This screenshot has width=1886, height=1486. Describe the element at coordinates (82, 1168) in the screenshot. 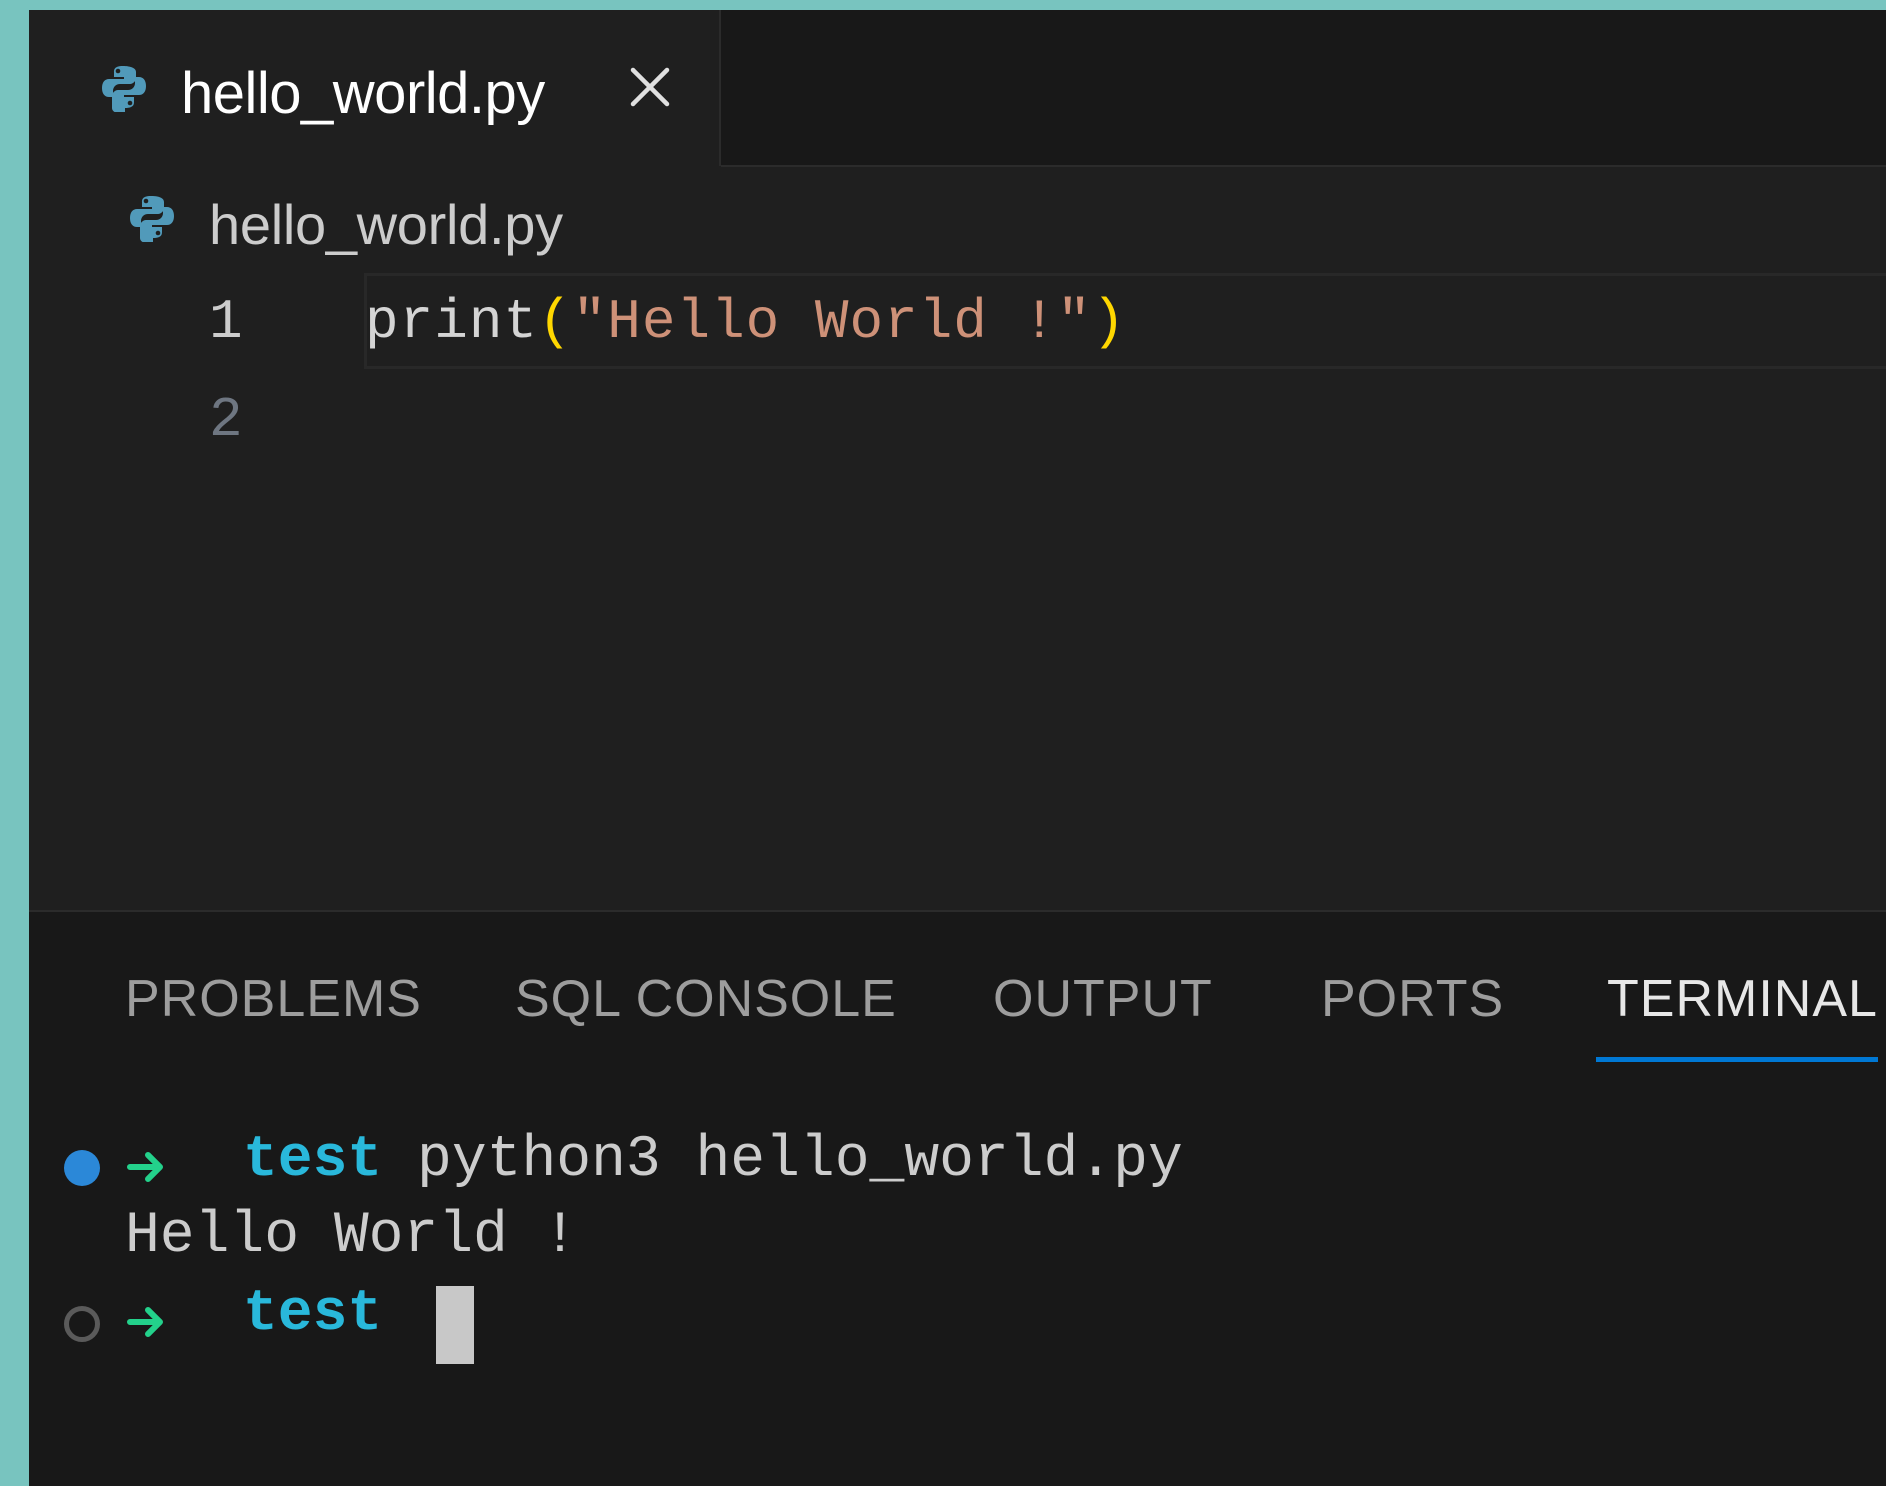

I see `command-success-dot-icon` at that location.